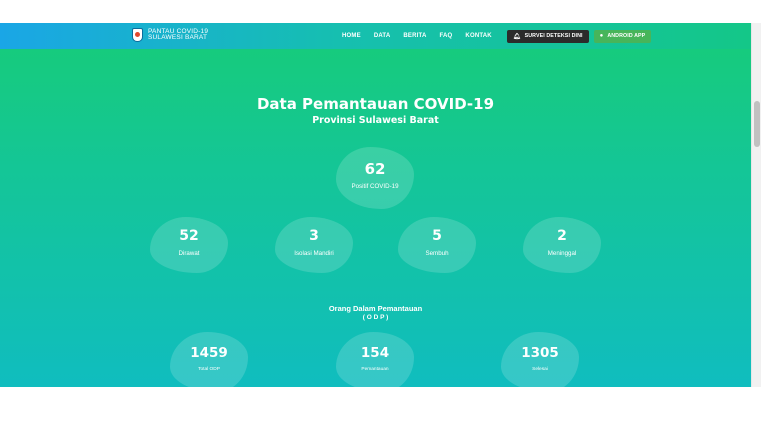 Image resolution: width=768 pixels, height=432 pixels. I want to click on stat-positif: 62 Positif COVID-19, so click(375, 178).